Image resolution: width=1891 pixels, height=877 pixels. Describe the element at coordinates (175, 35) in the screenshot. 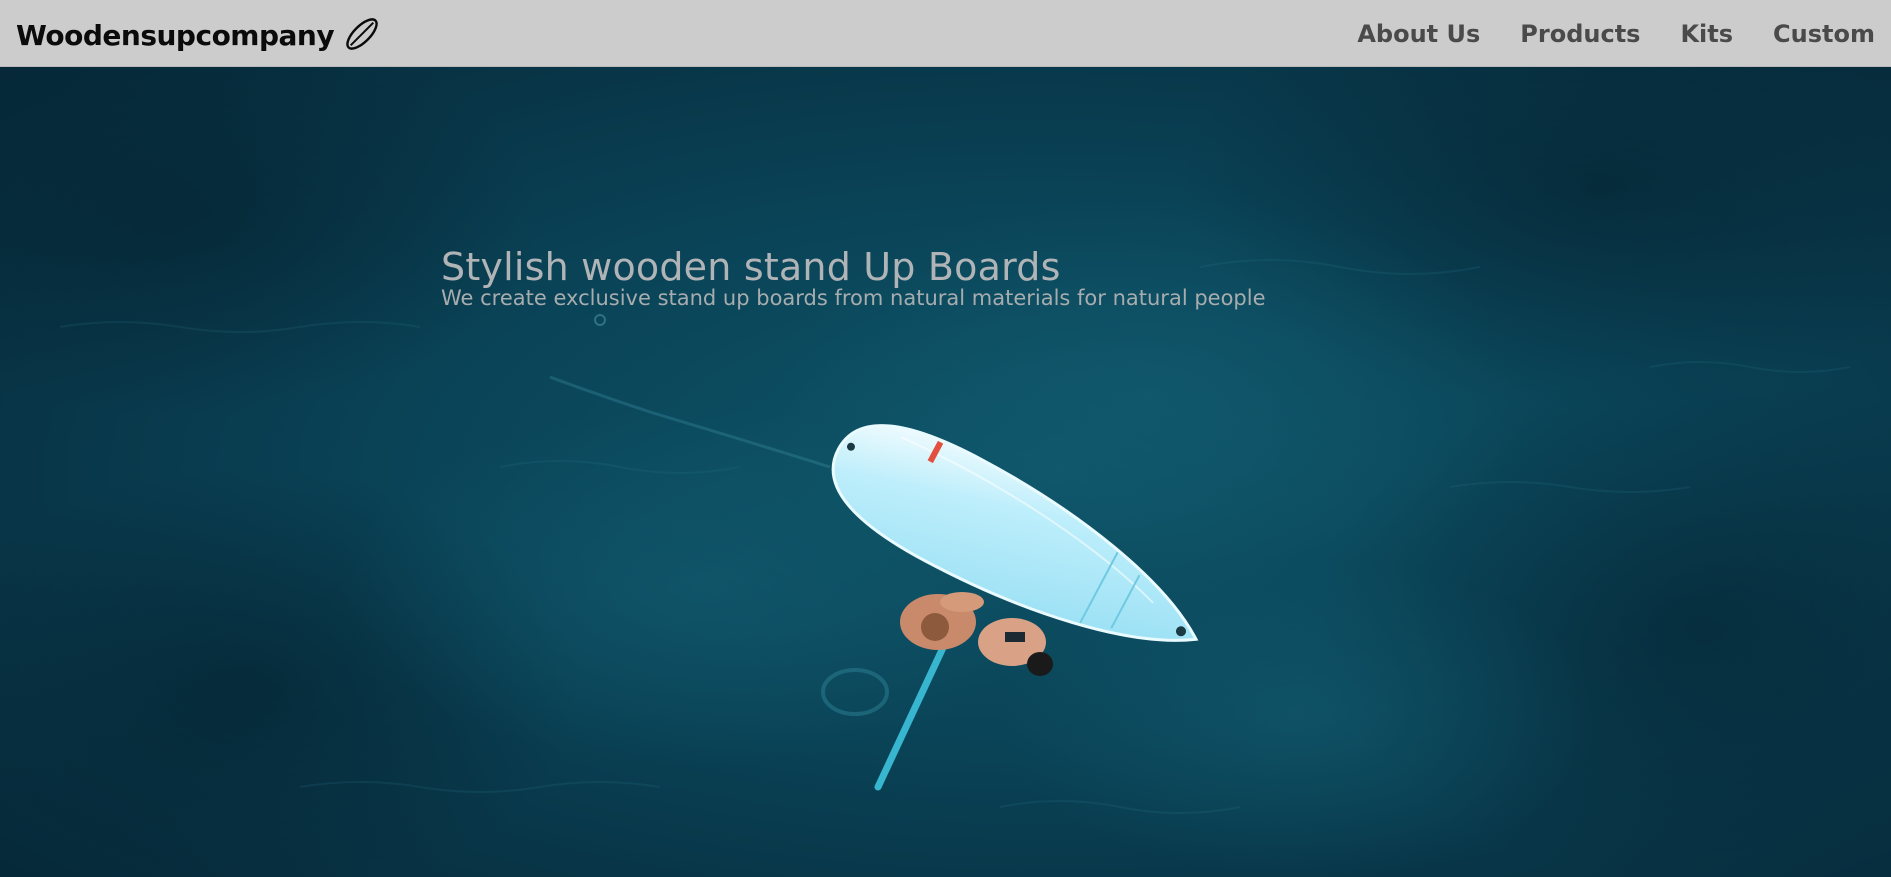

I see `brand-name: Woodensupcompany` at that location.